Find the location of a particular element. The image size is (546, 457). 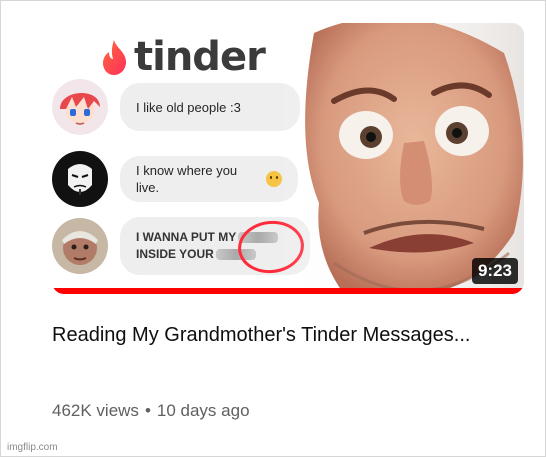

chat-message-1: I like old people :3 is located at coordinates (176, 107).